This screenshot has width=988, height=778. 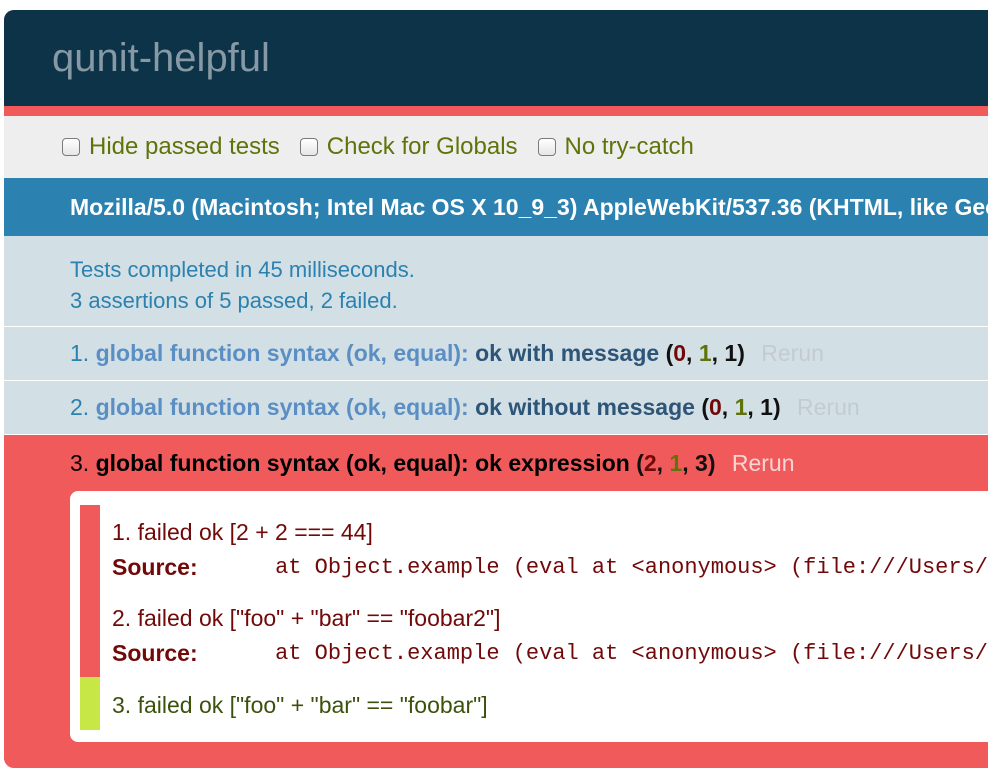 What do you see at coordinates (234, 300) in the screenshot?
I see `summary-counts: 3 assertions of 5 passed, 2 failed.` at bounding box center [234, 300].